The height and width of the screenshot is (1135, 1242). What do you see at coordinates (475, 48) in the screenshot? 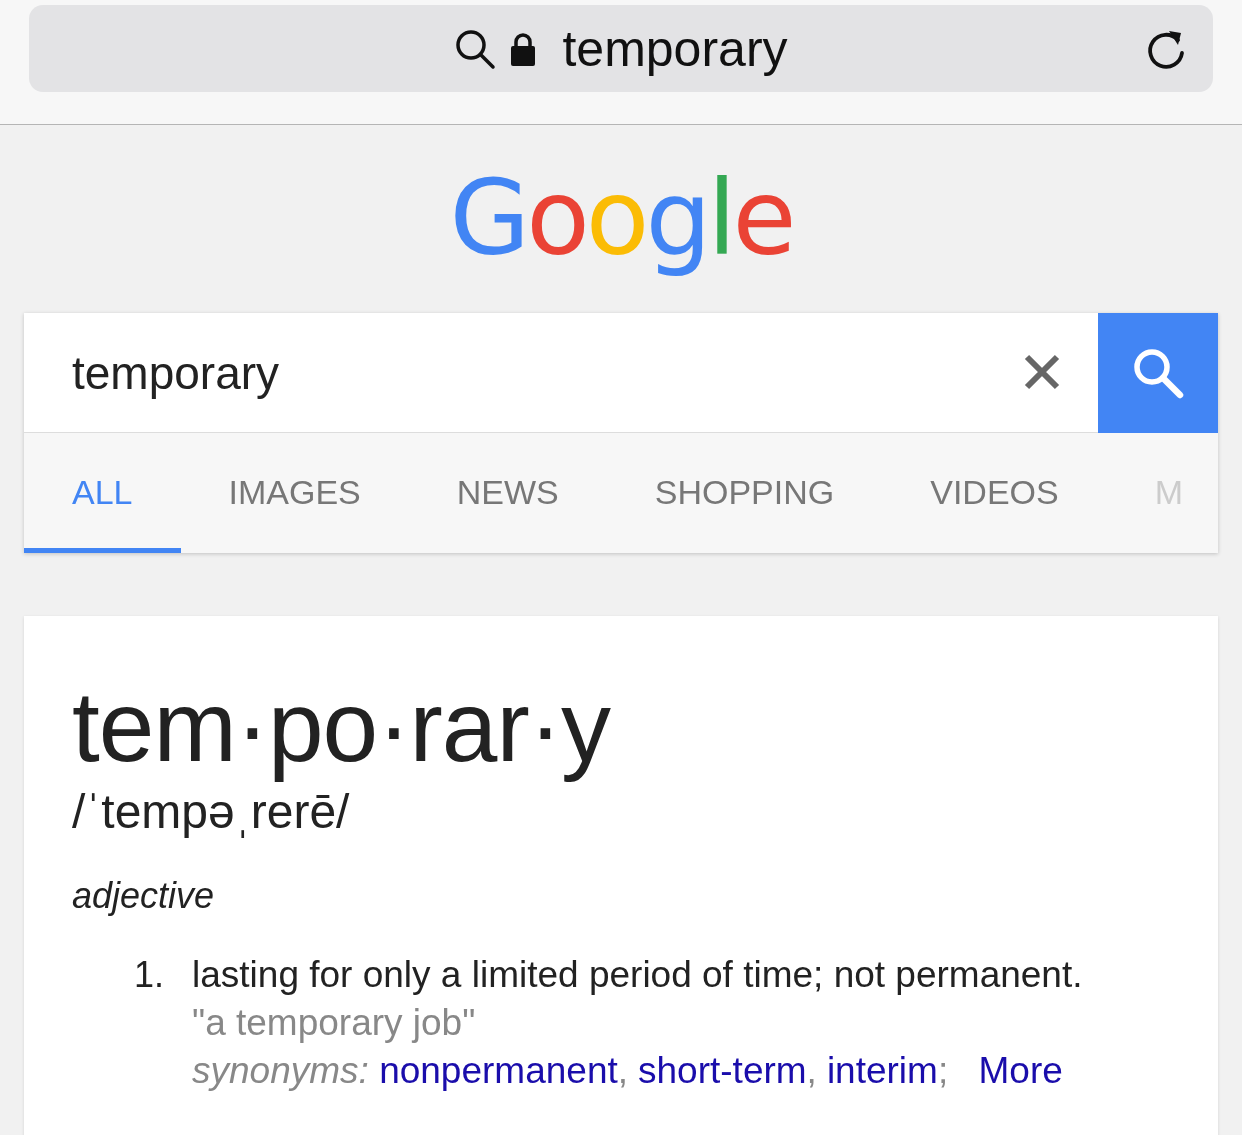
I see `search-icon` at bounding box center [475, 48].